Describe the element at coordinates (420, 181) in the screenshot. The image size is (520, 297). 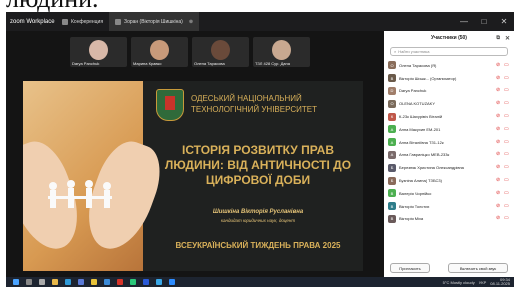
I see `participant-name: Бузніна Алина( ТЗБС3)` at that location.